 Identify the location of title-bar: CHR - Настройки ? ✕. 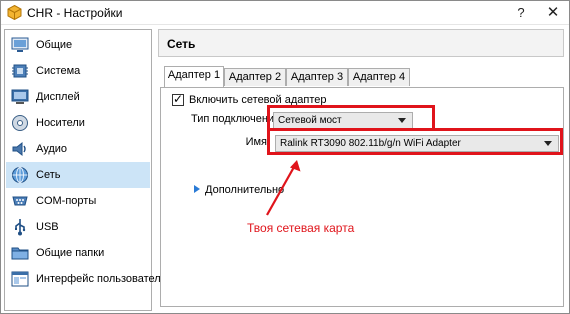
(285, 13).